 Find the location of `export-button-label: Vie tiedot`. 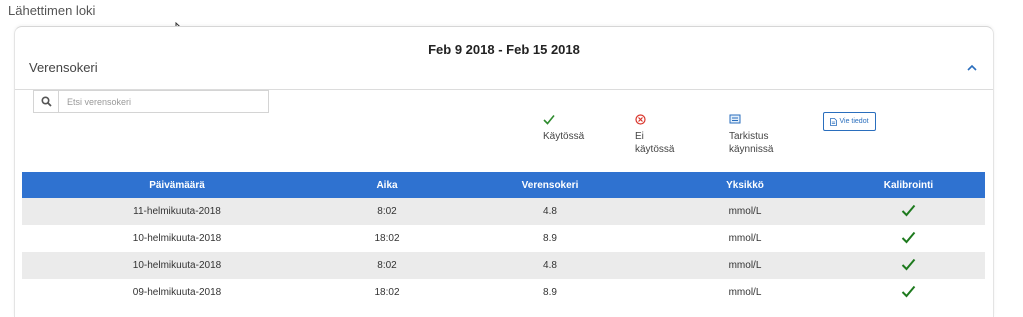

export-button-label: Vie tiedot is located at coordinates (854, 121).